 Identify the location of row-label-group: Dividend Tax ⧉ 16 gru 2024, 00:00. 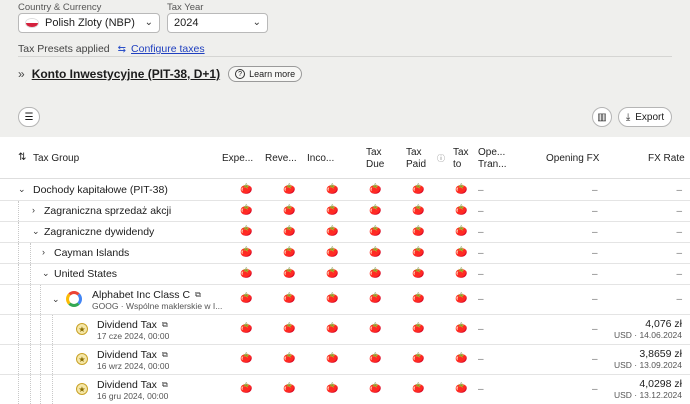
(132, 390).